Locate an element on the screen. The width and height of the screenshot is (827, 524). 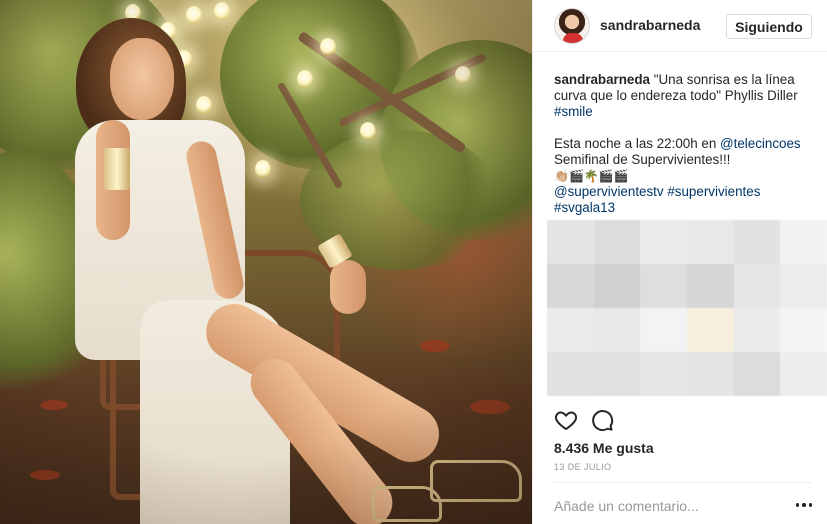
caption-emoji-line: 👏🏼🎬🌴🎬🎬 is located at coordinates (591, 176).